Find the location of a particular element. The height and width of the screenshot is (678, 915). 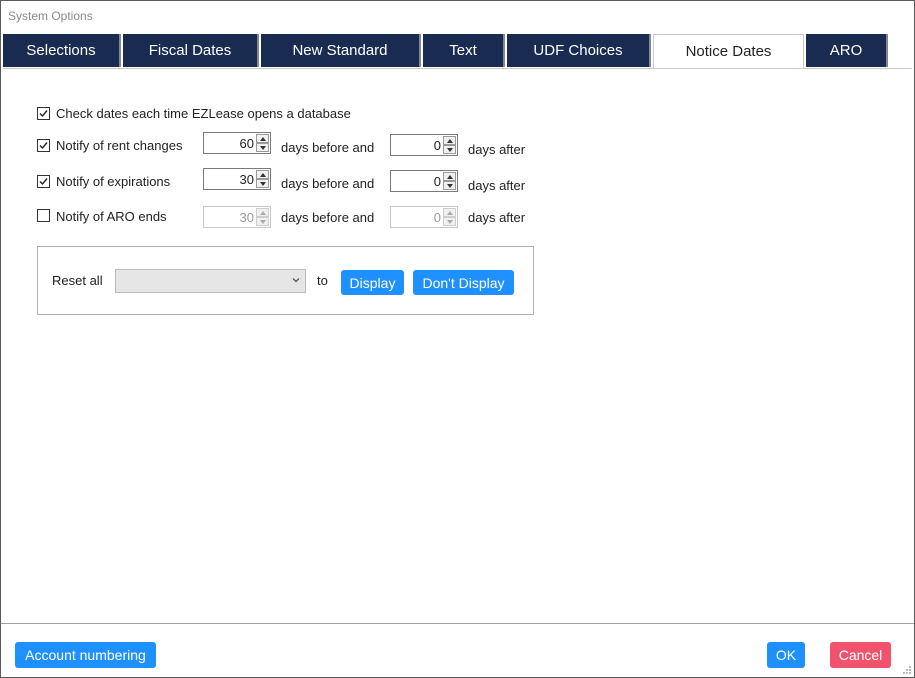

rent-changes-checkbox is located at coordinates (43, 145).